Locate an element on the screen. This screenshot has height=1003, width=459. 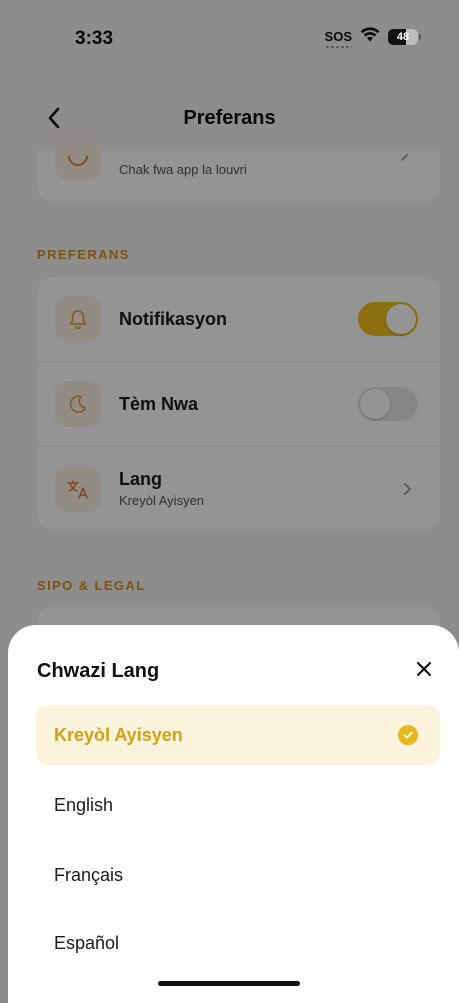
close-icon is located at coordinates (424, 669).